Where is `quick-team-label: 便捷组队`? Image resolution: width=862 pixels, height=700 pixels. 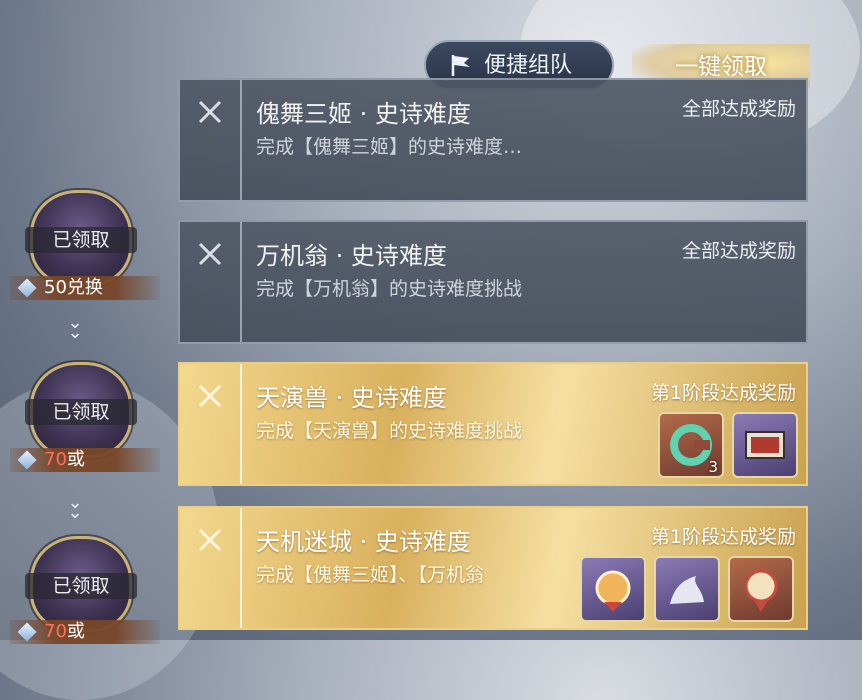
quick-team-label: 便捷组队 is located at coordinates (528, 65).